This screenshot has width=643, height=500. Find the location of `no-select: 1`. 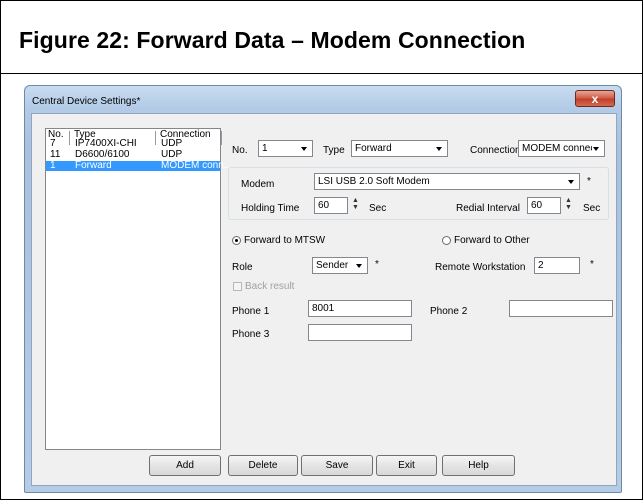

no-select: 1 is located at coordinates (285, 148).